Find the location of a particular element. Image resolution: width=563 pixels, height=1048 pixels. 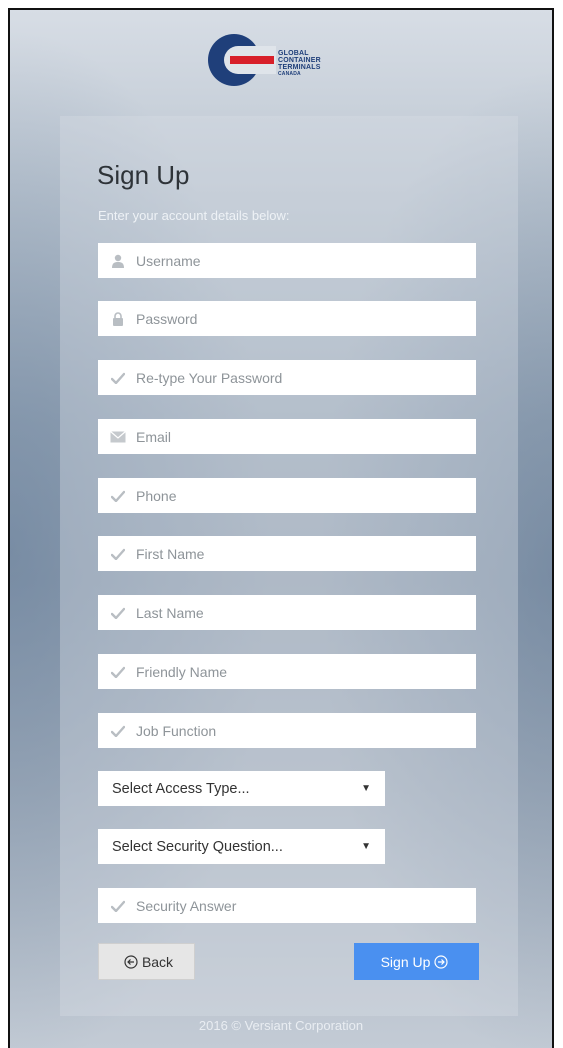

email-placeholder: Email is located at coordinates (154, 436).